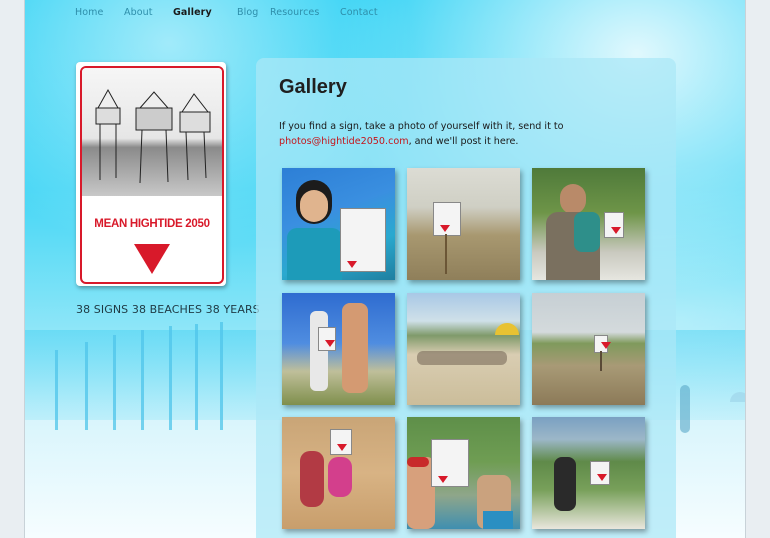  Describe the element at coordinates (140, 375) in the screenshot. I see `background-fence` at that location.